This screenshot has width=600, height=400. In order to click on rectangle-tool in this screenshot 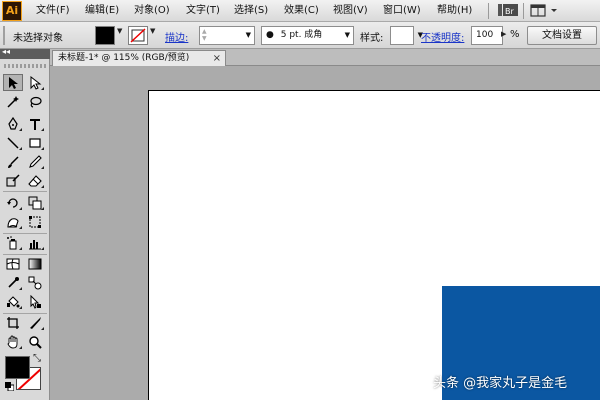, I will do `click(35, 142)`.